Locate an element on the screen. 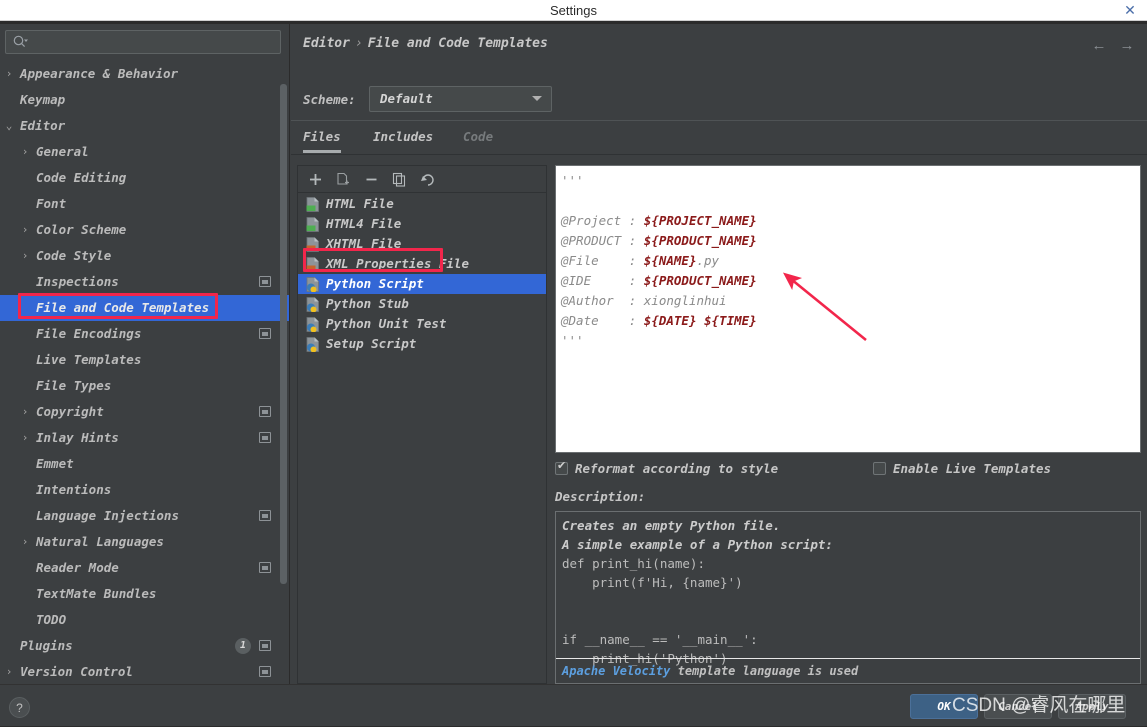 This screenshot has height=727, width=1147. reformat-label: Reformat according to style is located at coordinates (676, 469).